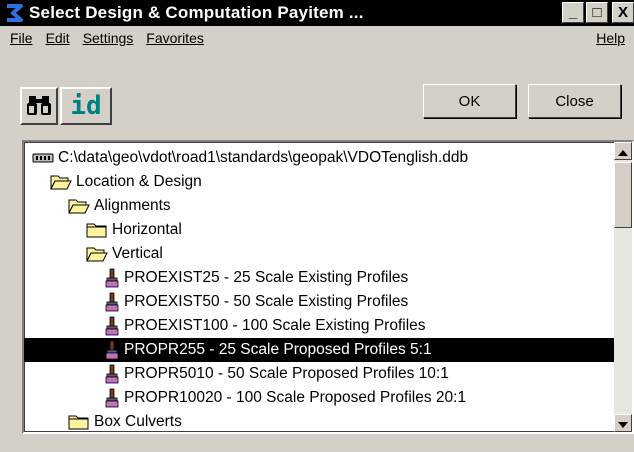 The height and width of the screenshot is (452, 634). I want to click on tree-item-label: PROEXIST50 - 50 Scale Existing Profiles, so click(266, 301).